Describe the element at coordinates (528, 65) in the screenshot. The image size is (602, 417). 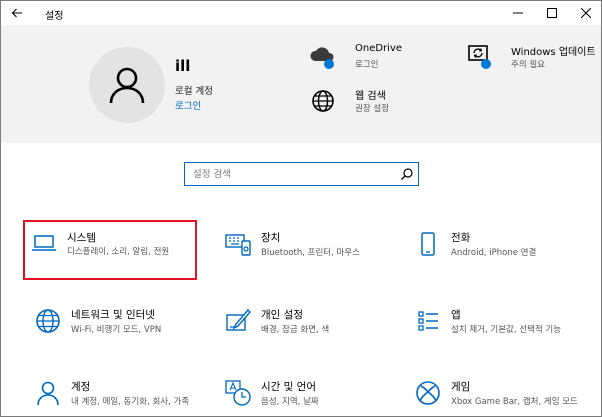
I see `windows-update-status: 주의 필요` at that location.